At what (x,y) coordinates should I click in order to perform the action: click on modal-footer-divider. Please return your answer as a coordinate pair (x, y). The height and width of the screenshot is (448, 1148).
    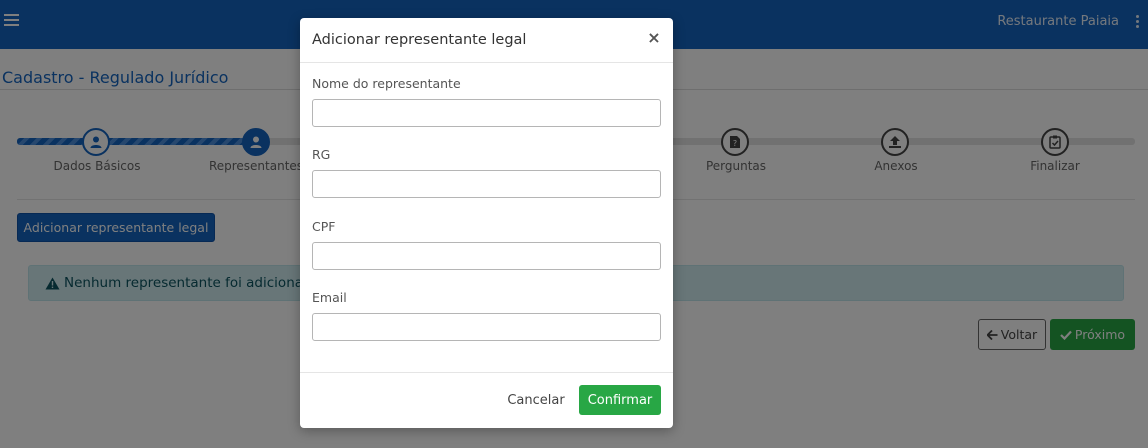
    Looking at the image, I should click on (486, 372).